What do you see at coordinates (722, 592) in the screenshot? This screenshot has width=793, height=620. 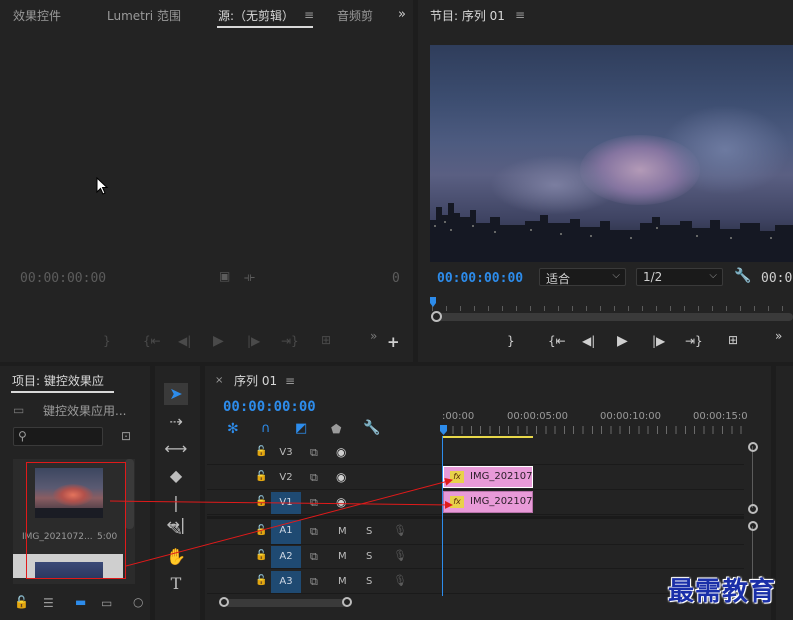 I see `watermark-text: 最需教育` at bounding box center [722, 592].